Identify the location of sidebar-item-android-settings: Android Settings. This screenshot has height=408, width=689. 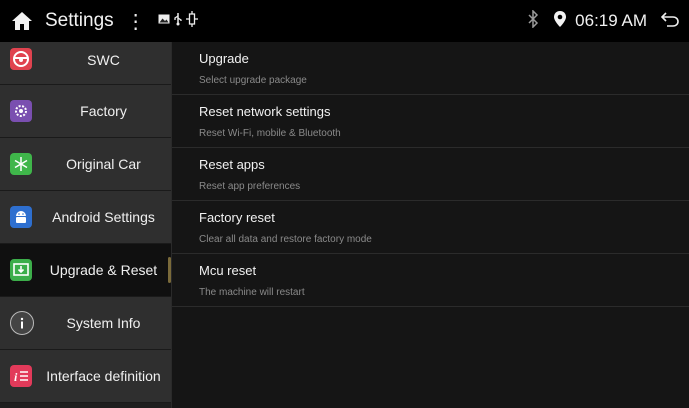
(85, 217).